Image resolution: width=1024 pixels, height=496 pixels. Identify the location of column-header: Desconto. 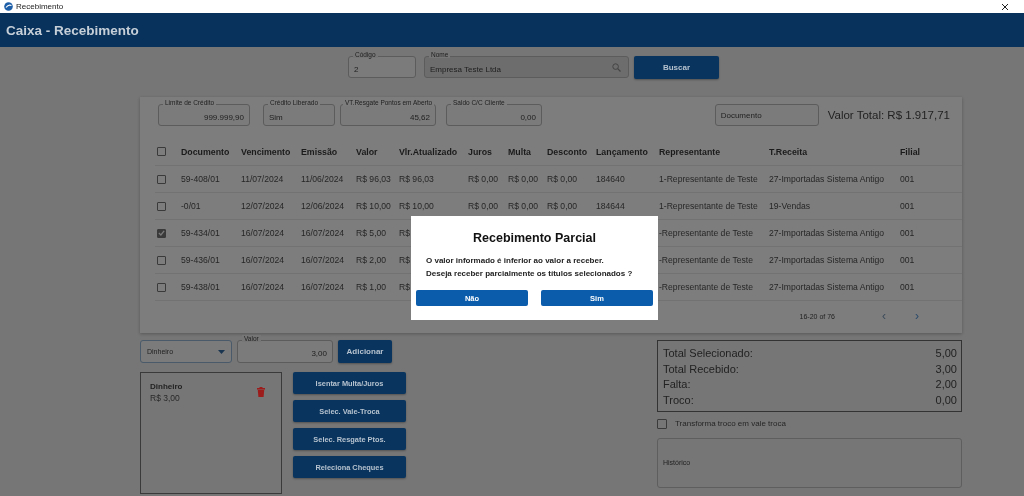
(571, 151).